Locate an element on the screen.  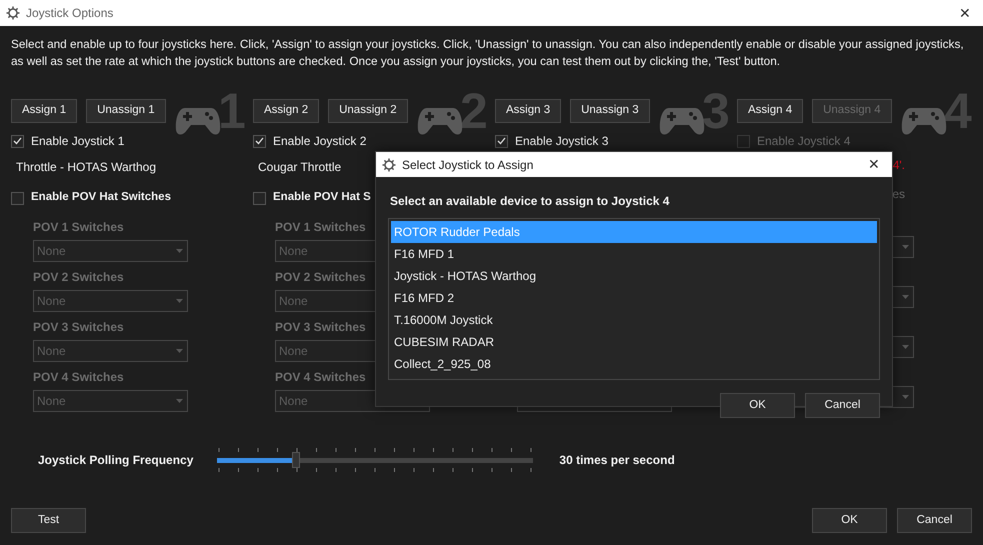
unassign-button: Unassign 2 is located at coordinates (368, 111).